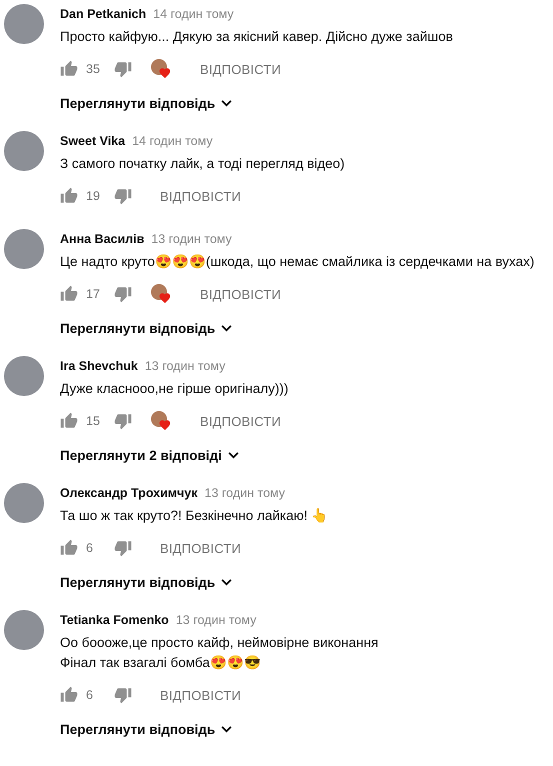 This screenshot has width=553, height=766. I want to click on comment-text: З самого початку лайк, а тоді перегляд відео), so click(203, 164).